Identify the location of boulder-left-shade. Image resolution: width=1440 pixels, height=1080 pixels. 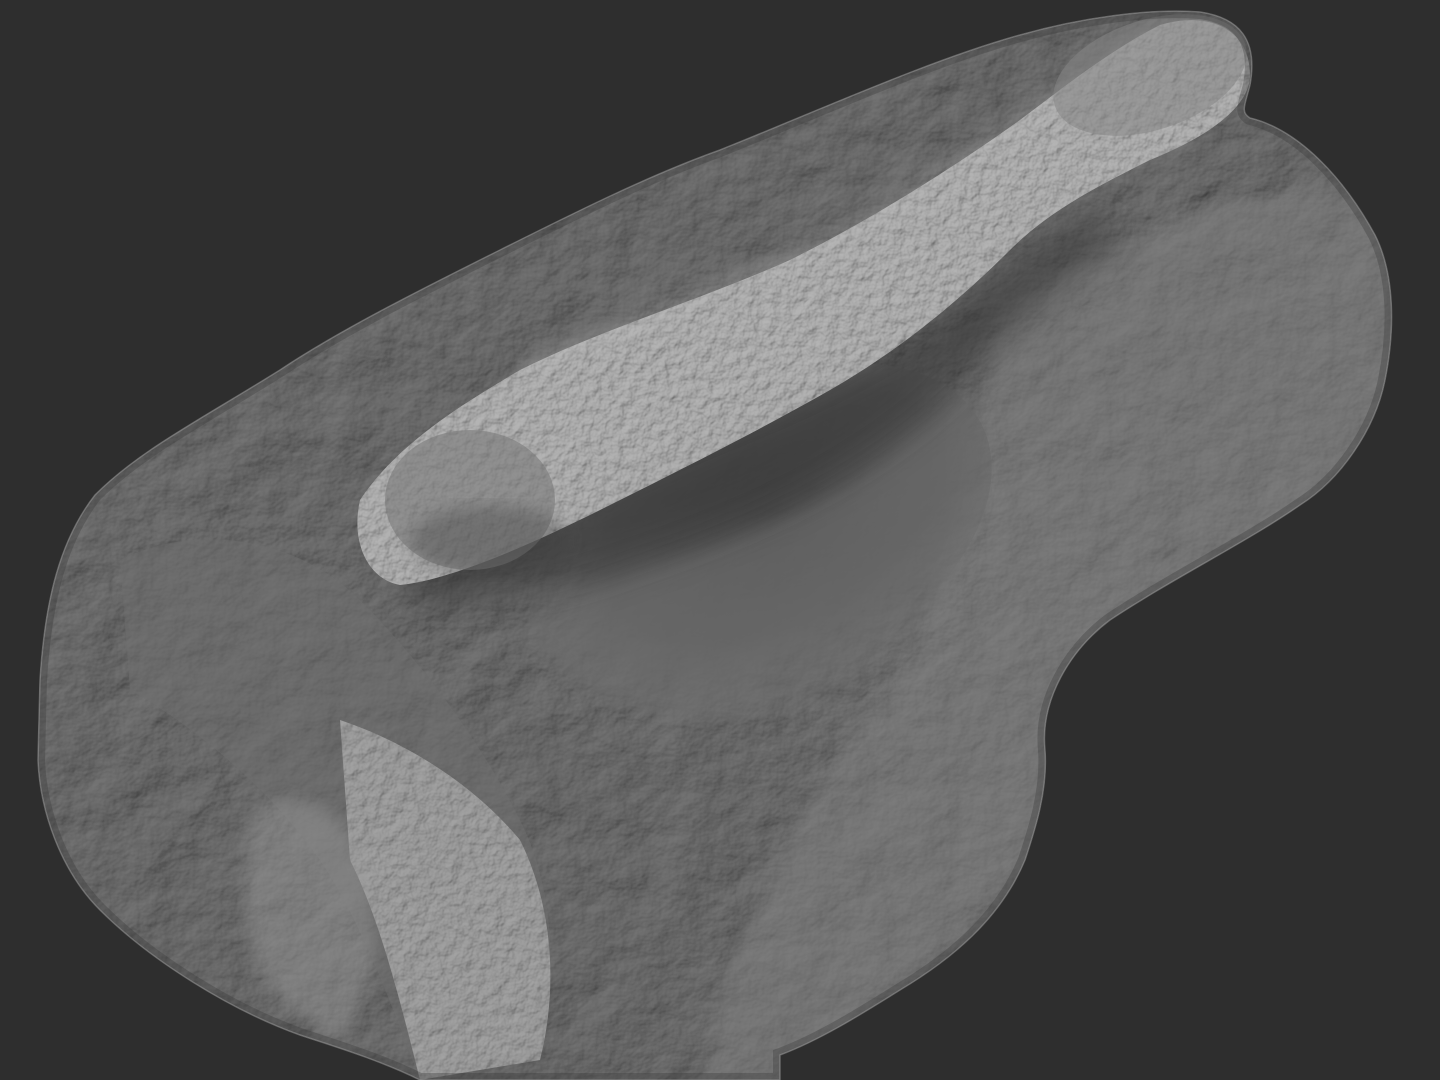
(490, 540).